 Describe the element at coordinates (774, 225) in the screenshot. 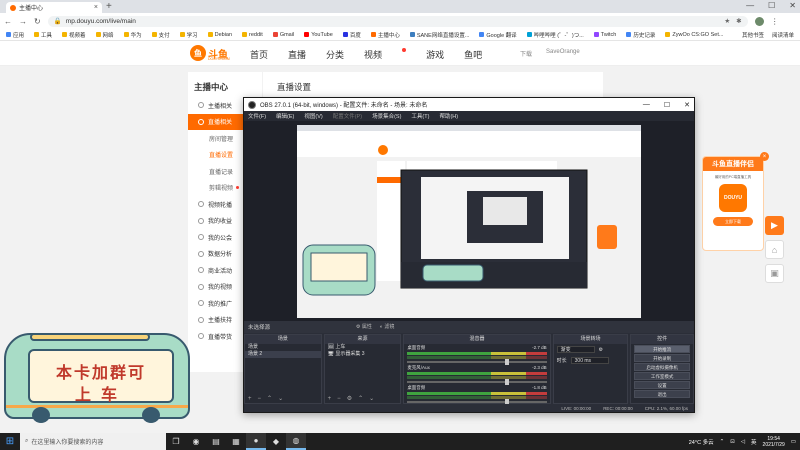

I see `play-icon: ▶` at that location.